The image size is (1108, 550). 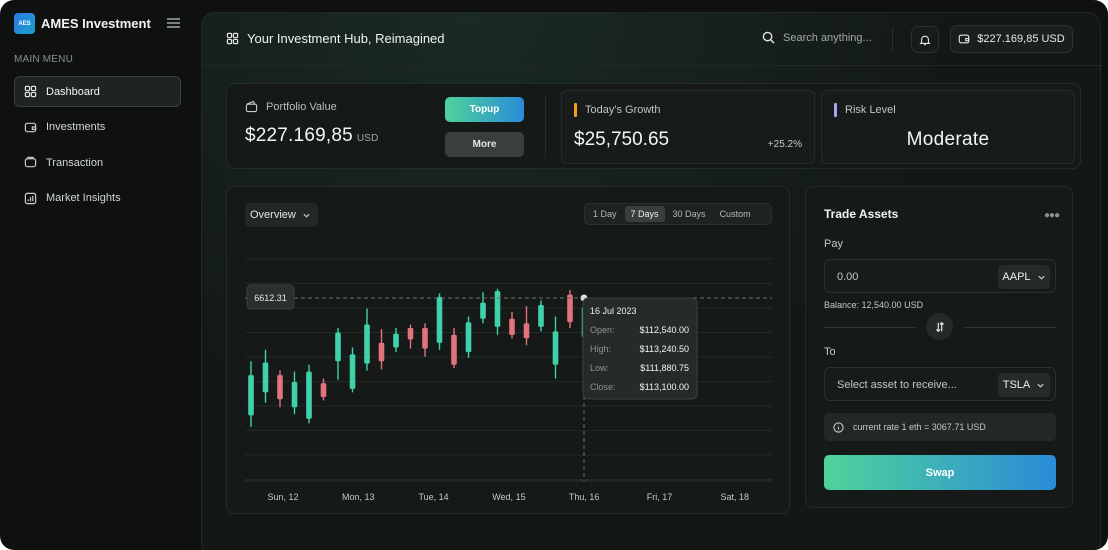 I want to click on app-name: AMES Investment, so click(x=96, y=23).